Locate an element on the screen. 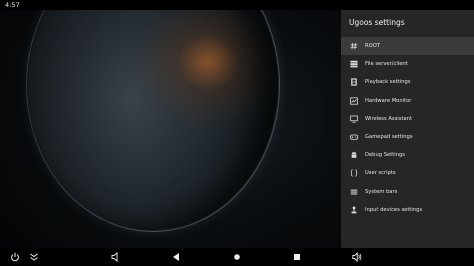 The height and width of the screenshot is (266, 474). volume-up-icon is located at coordinates (357, 257).